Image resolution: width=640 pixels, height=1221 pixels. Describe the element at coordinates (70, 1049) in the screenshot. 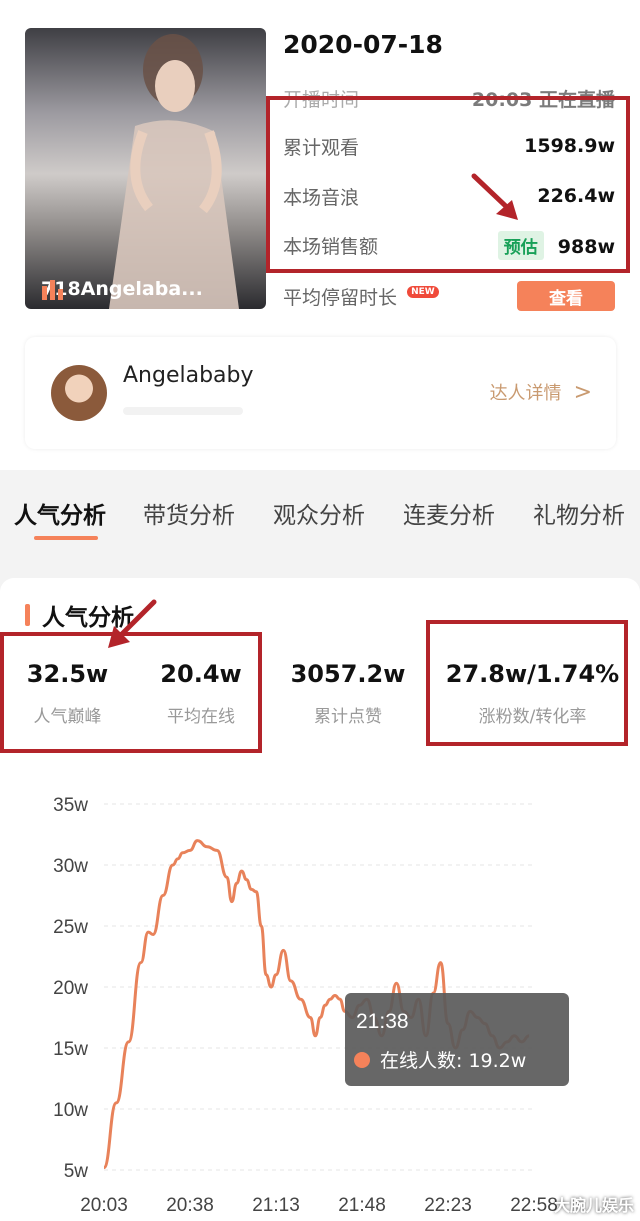

I see `y-tick-label: 15w` at that location.